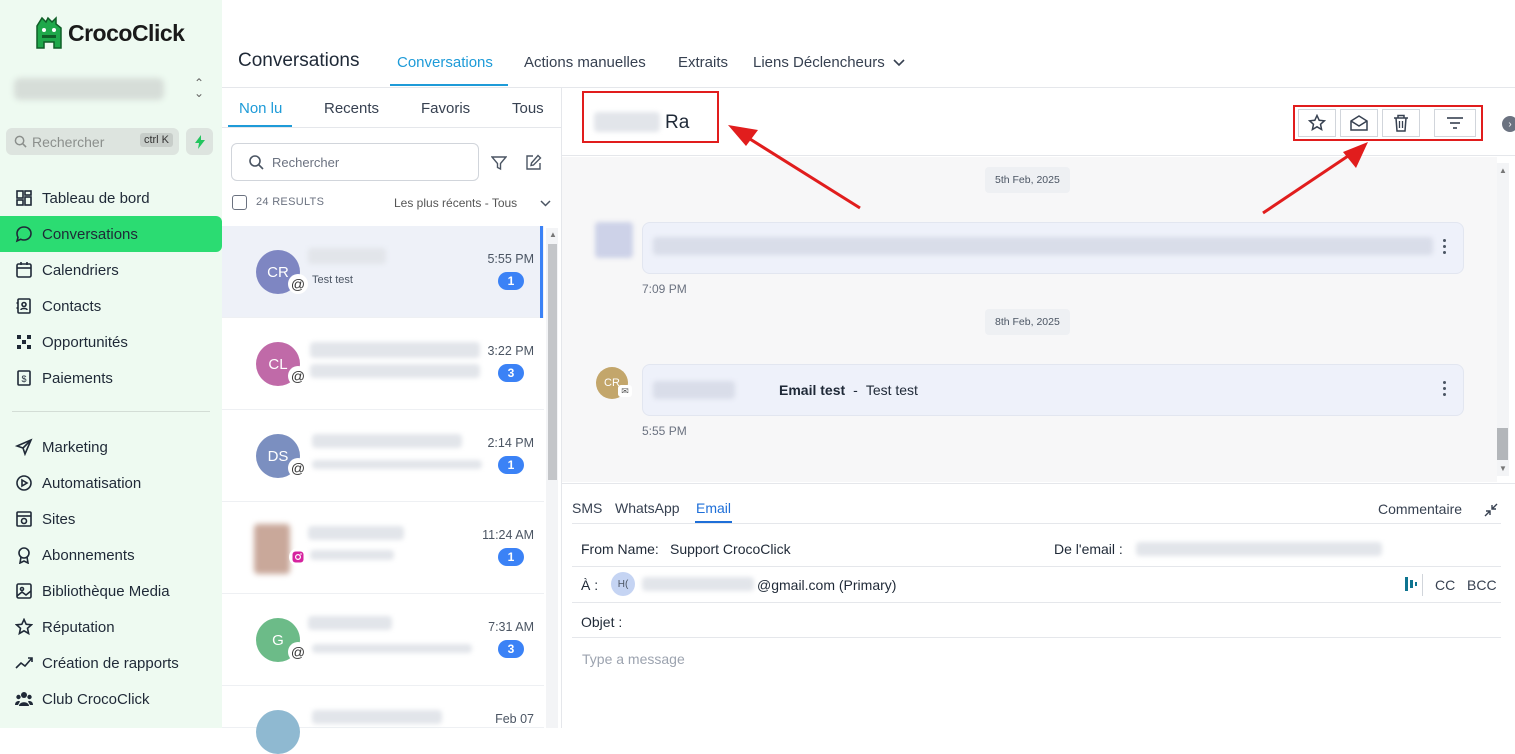 This screenshot has height=754, width=1515. I want to click on select-all-checkbox, so click(239, 202).